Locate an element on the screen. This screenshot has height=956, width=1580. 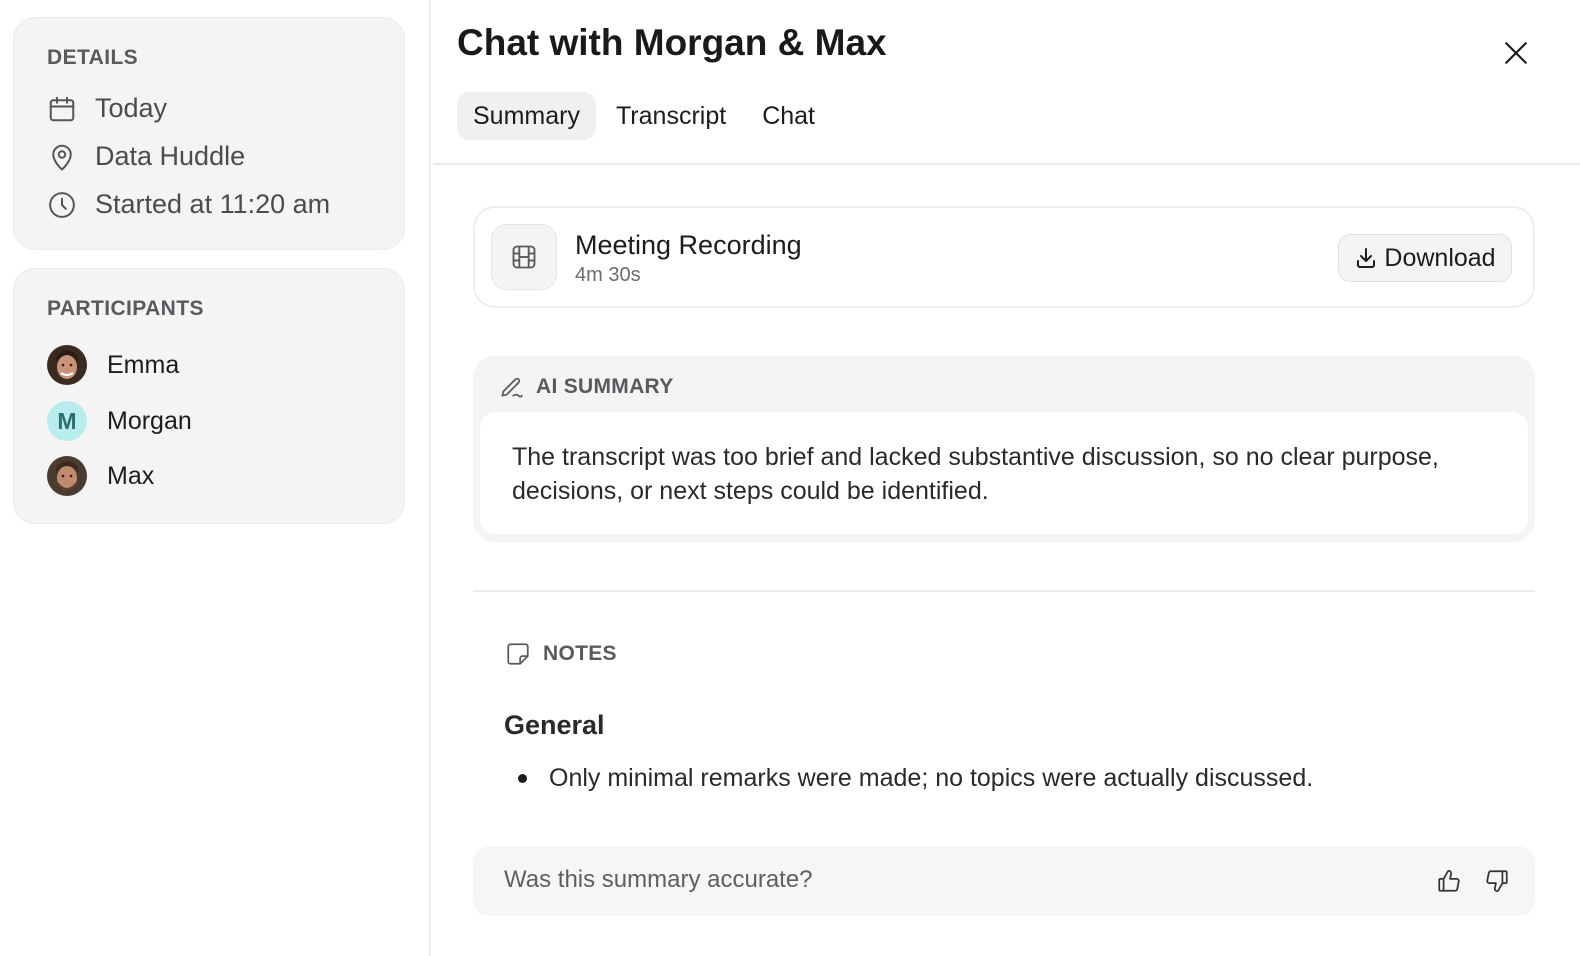
notes-header: NOTES is located at coordinates (561, 654).